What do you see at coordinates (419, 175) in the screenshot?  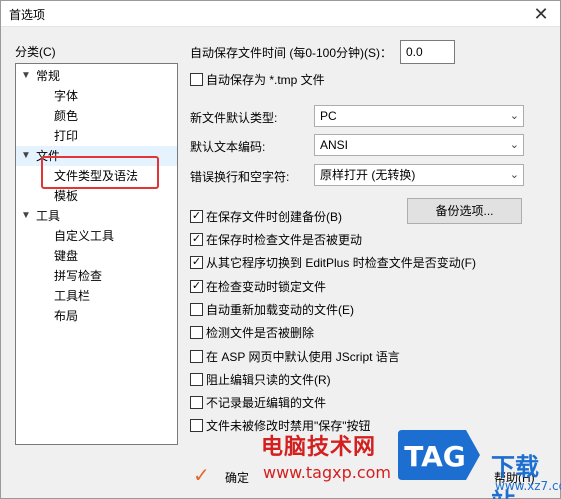 I see `line-break-select: 原样打开 (无转换) ⌄` at bounding box center [419, 175].